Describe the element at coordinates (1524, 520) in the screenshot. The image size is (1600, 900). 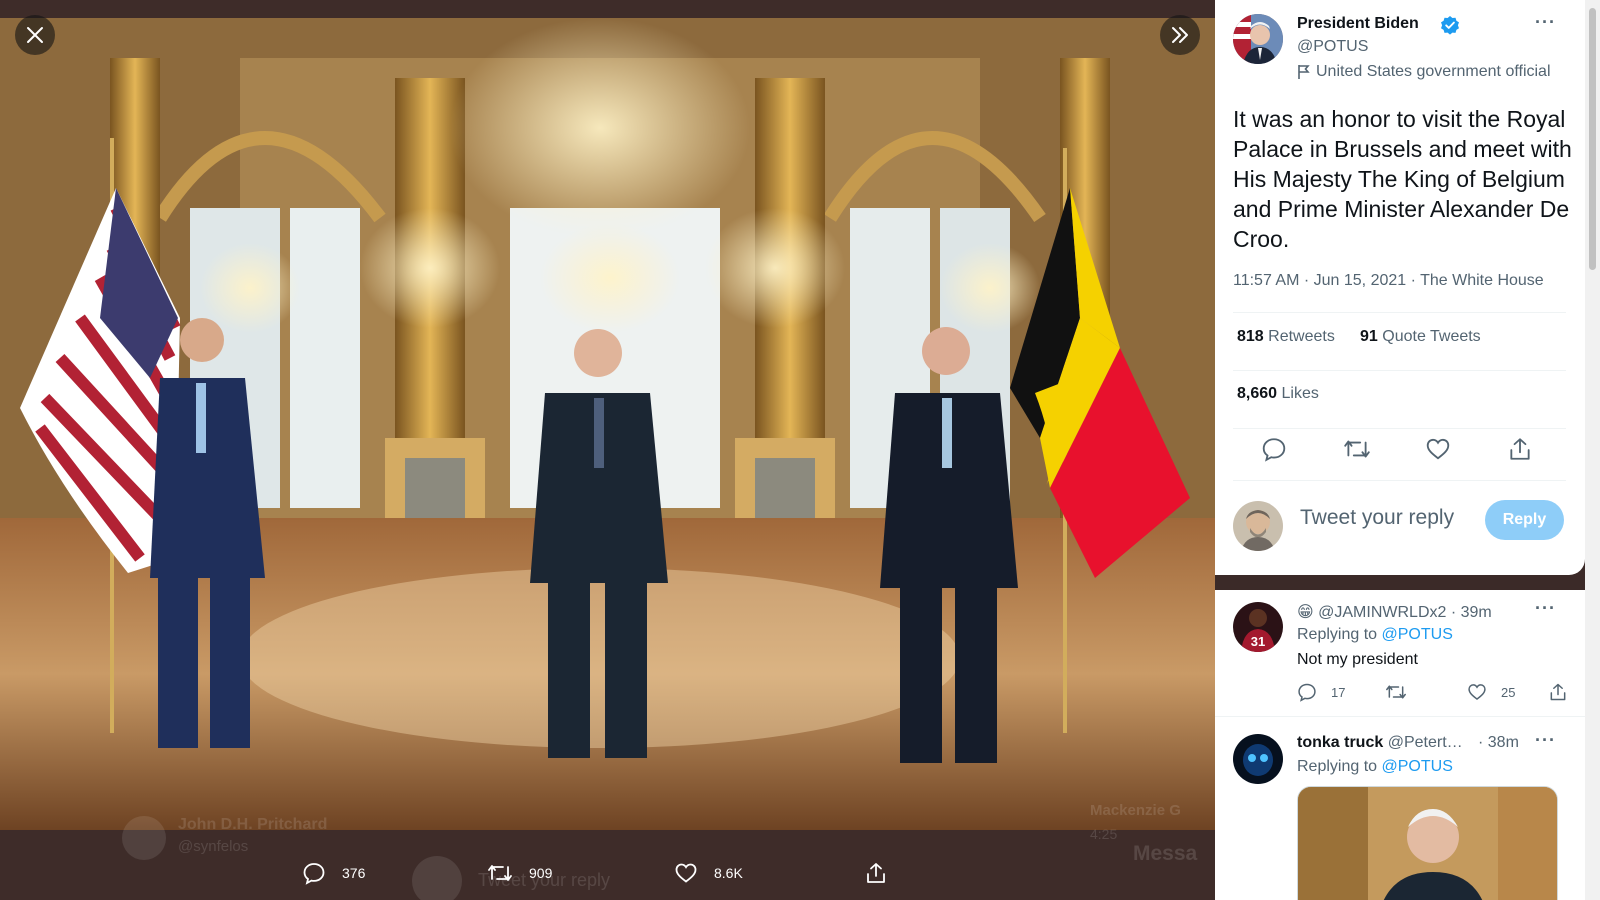
I see `reply-button: Reply` at that location.